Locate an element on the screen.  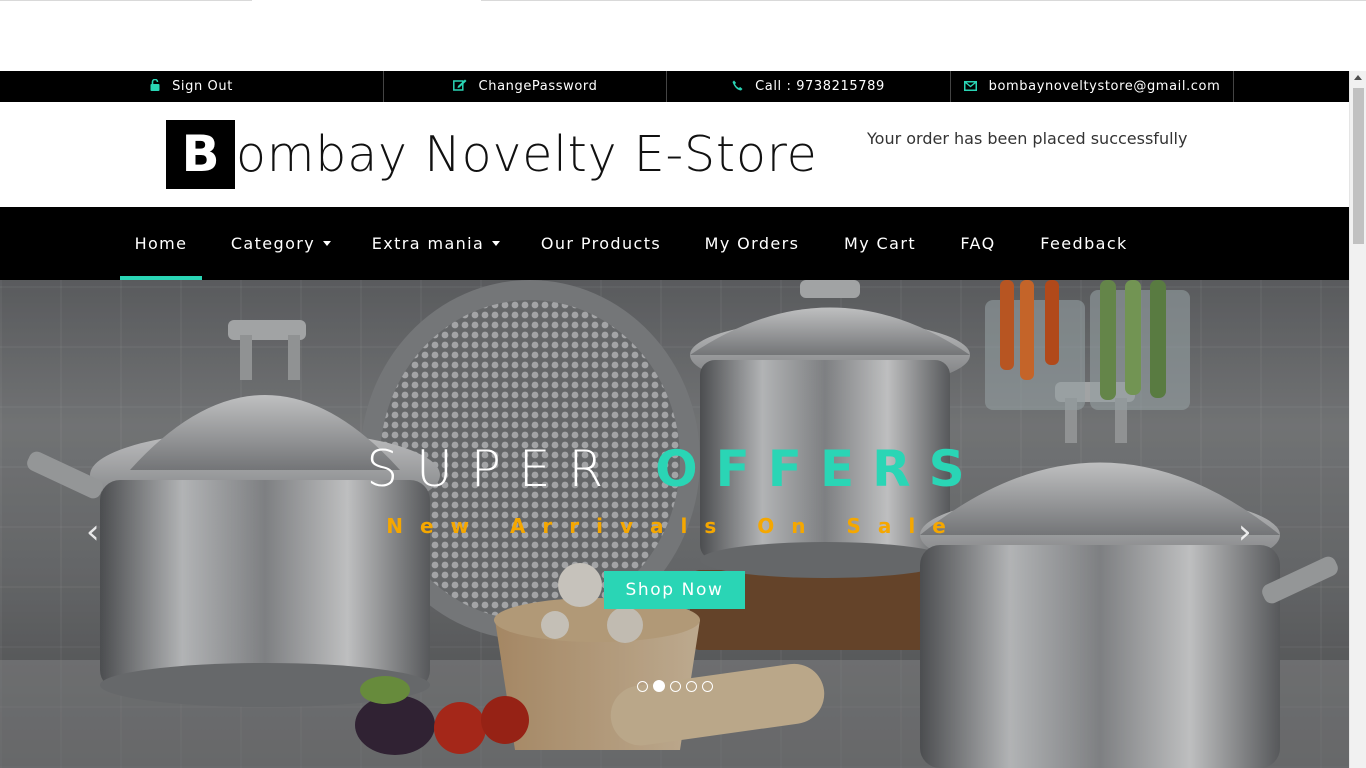
sign-out-link: Sign Out is located at coordinates (192, 86).